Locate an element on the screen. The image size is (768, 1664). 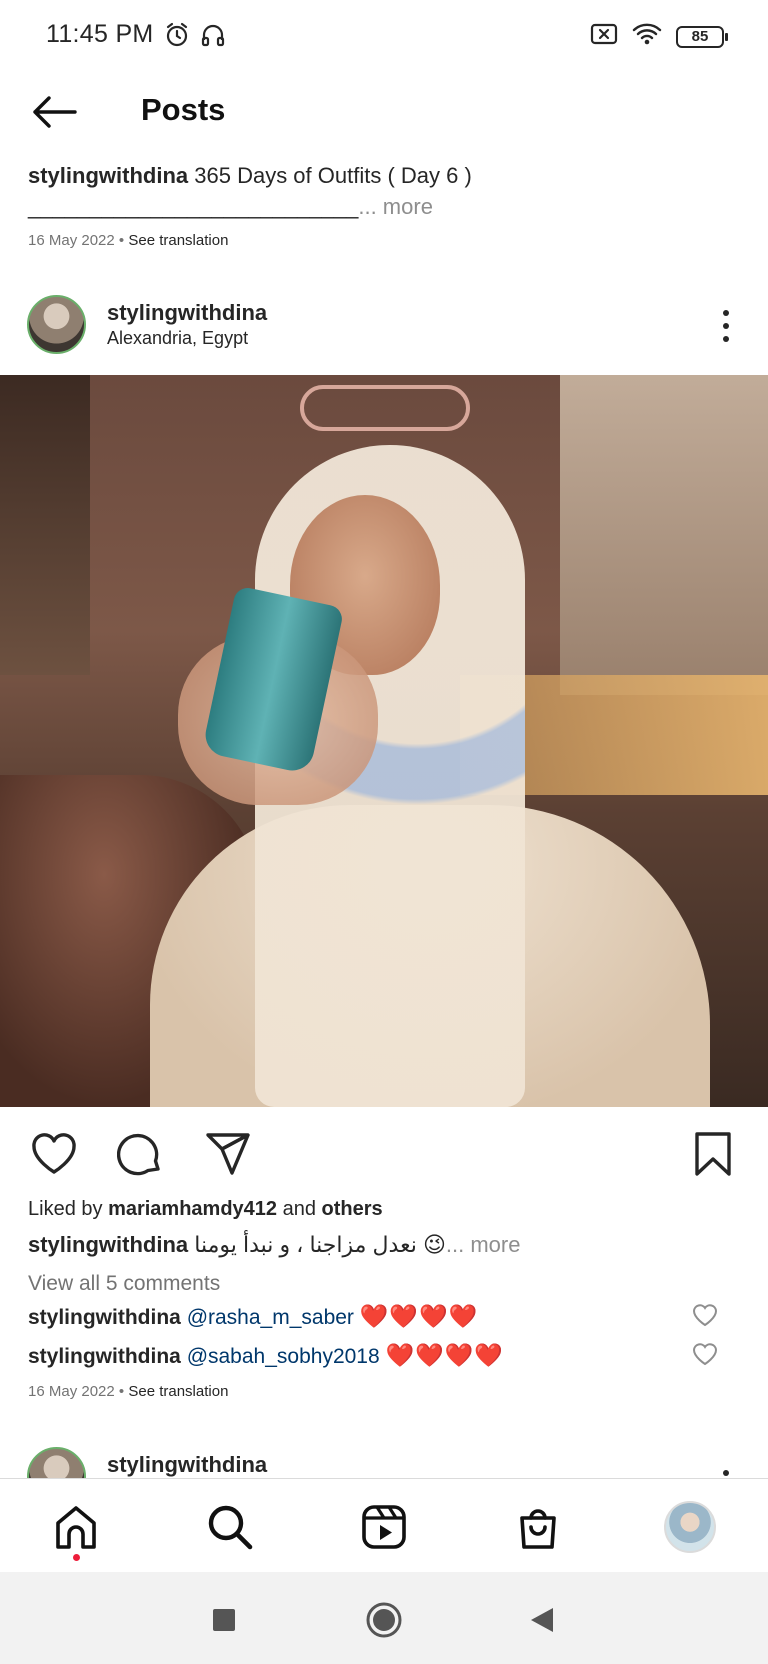
comment-icon is located at coordinates (138, 1154).